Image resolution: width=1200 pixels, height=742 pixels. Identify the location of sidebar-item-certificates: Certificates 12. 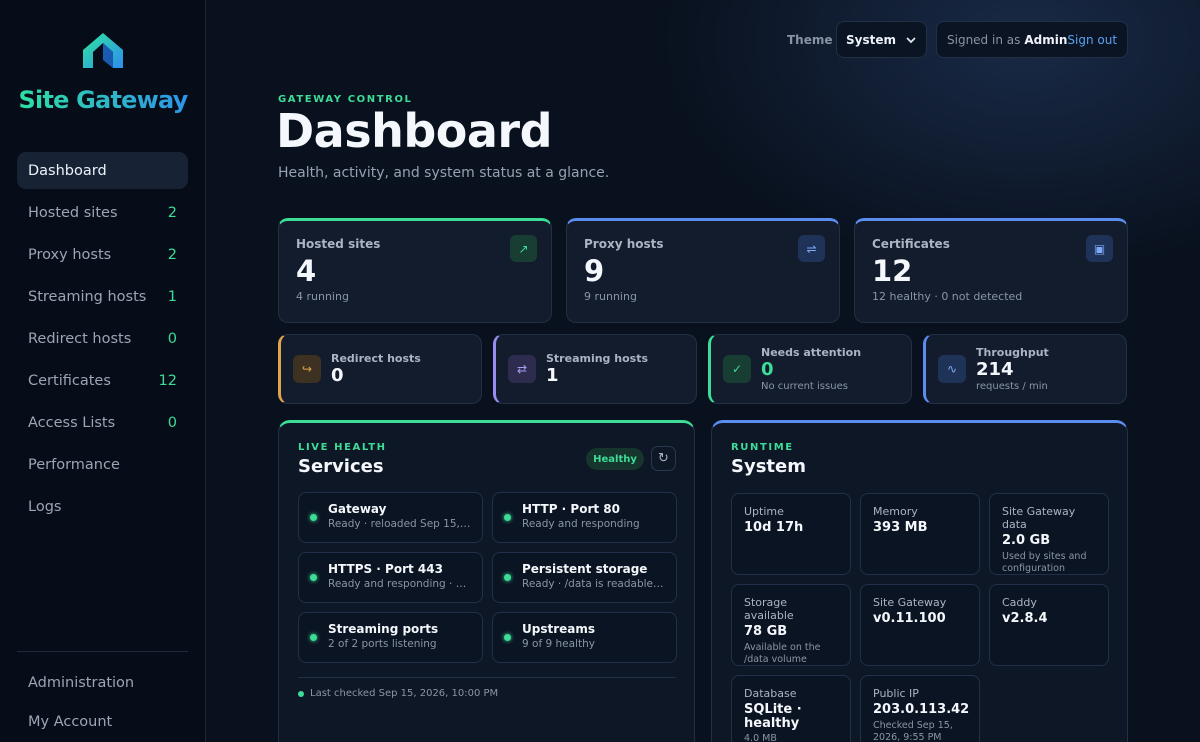
(102, 380).